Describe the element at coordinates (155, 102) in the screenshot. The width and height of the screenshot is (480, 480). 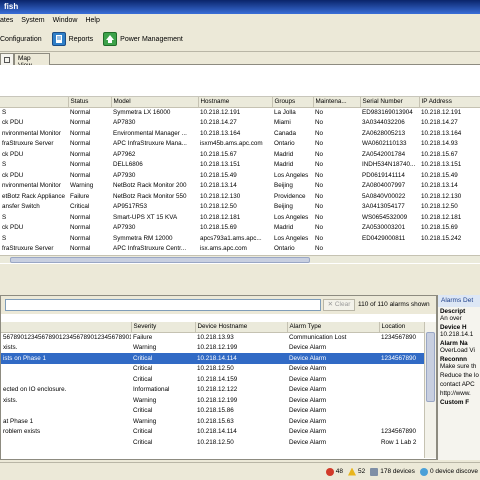
I see `column-header: Model` at that location.